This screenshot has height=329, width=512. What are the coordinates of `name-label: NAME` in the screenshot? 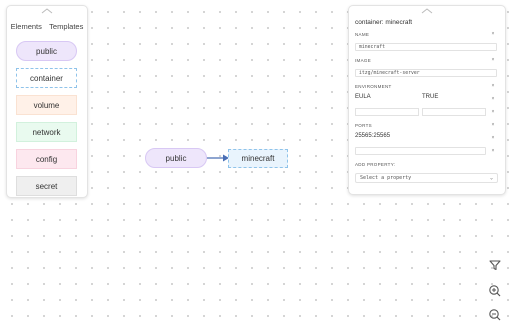 It's located at (362, 34).